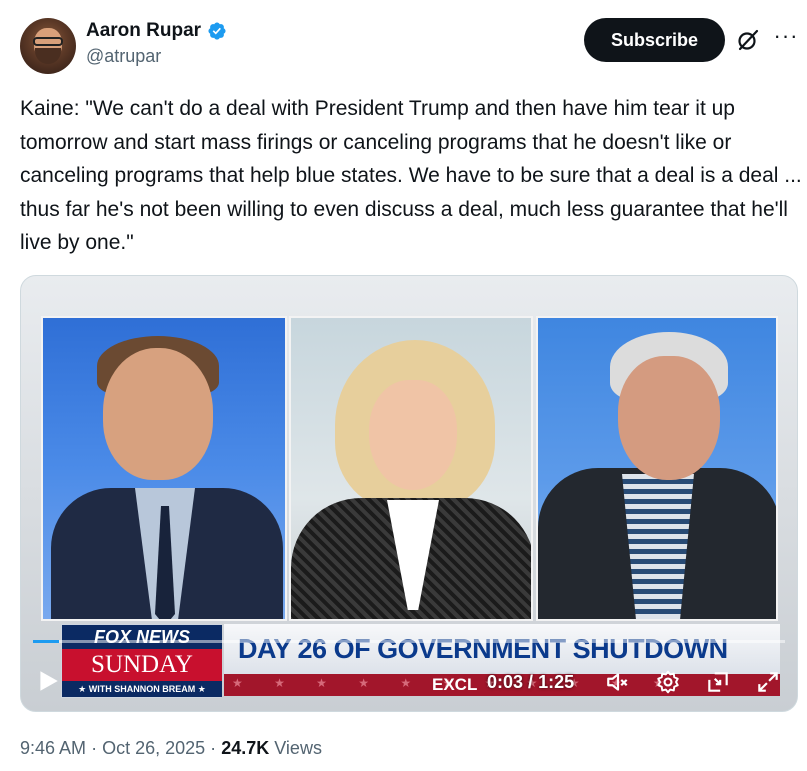  Describe the element at coordinates (158, 414) in the screenshot. I see `left-guest-head` at that location.